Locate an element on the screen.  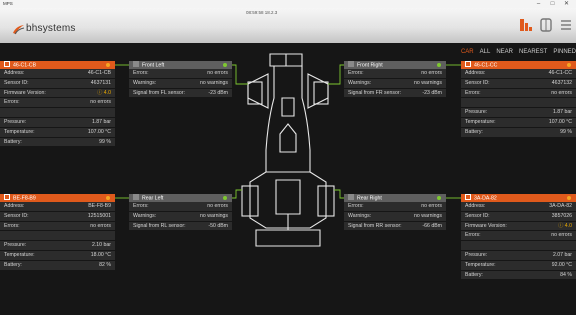
tab-pinned: PINNED is located at coordinates (564, 52).